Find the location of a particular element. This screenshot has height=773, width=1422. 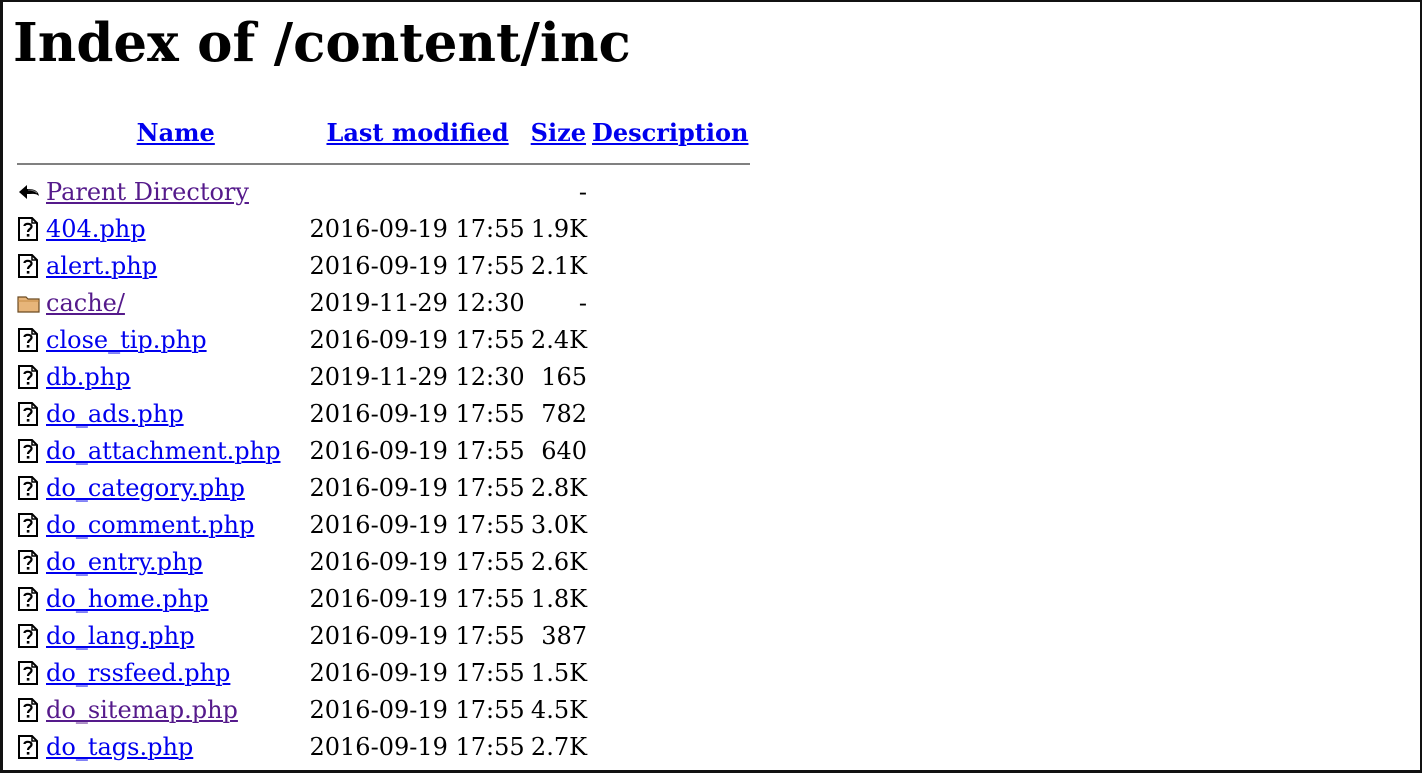

file-link: db.php is located at coordinates (88, 377).